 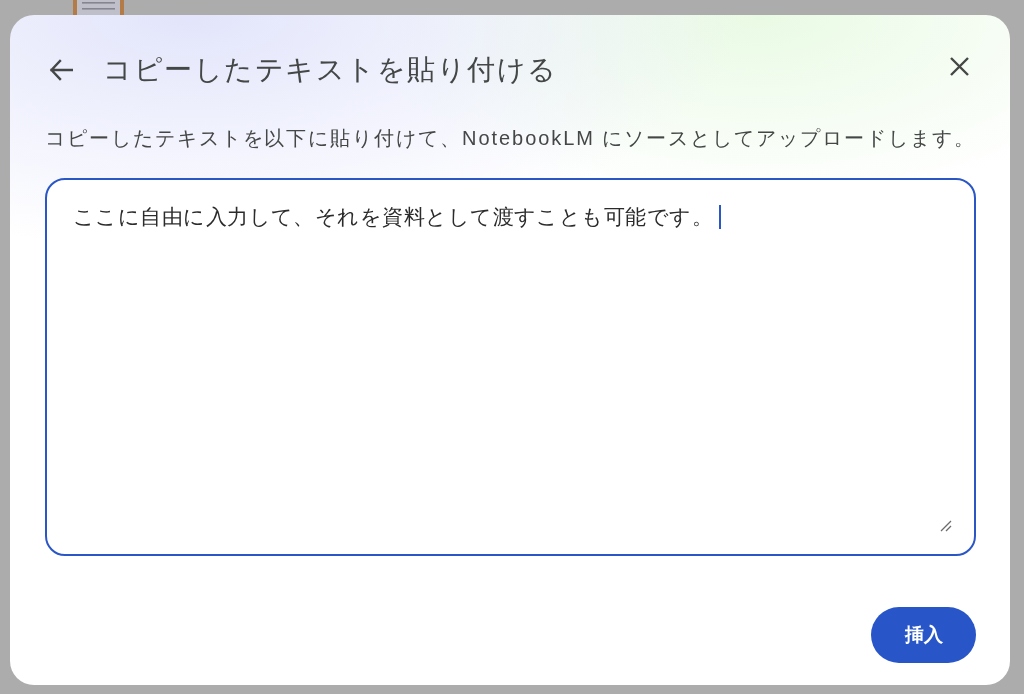 What do you see at coordinates (946, 526) in the screenshot?
I see `resize-handle-icon` at bounding box center [946, 526].